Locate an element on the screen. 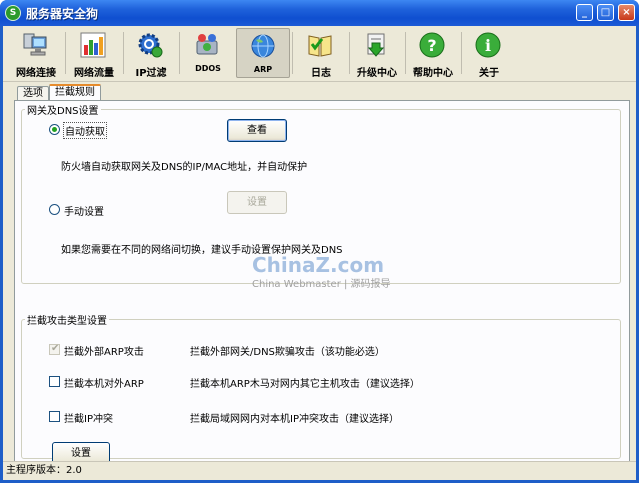  block-ip-conflict-checkbox is located at coordinates (54, 416).